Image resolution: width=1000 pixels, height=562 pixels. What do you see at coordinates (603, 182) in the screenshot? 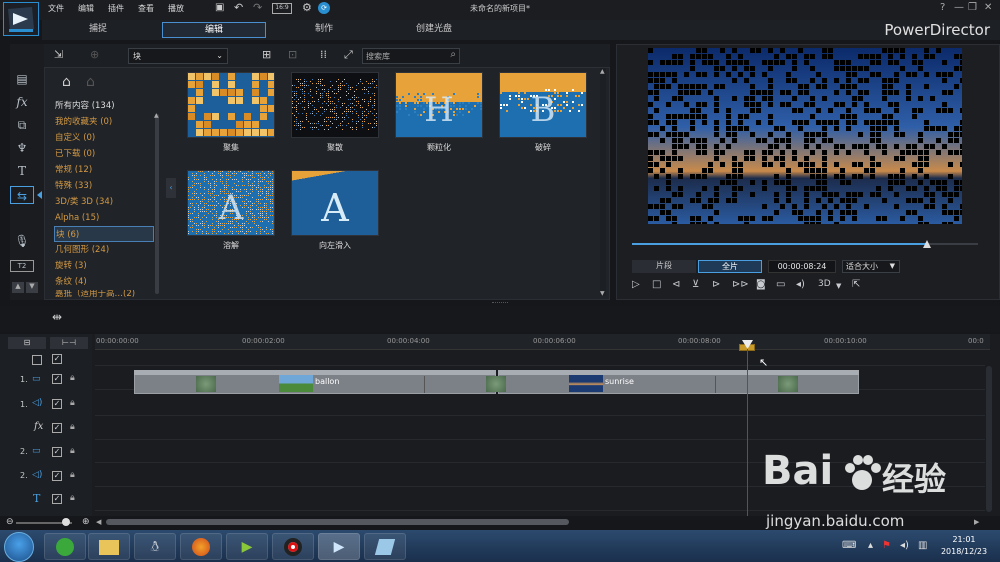
I see `thumb-scrollbar` at bounding box center [603, 182].